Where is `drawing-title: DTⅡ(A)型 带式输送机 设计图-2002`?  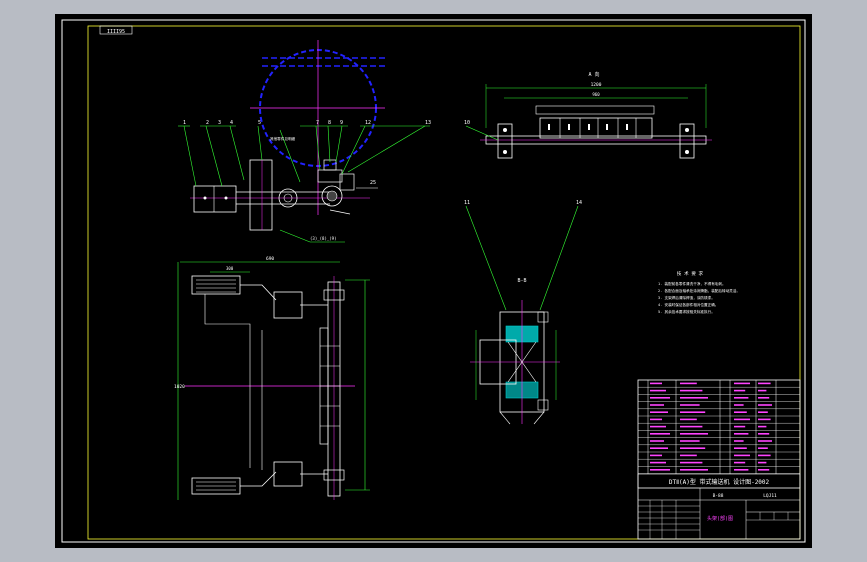
drawing-title: DTⅡ(A)型 带式输送机 设计图-2002 is located at coordinates (719, 482).